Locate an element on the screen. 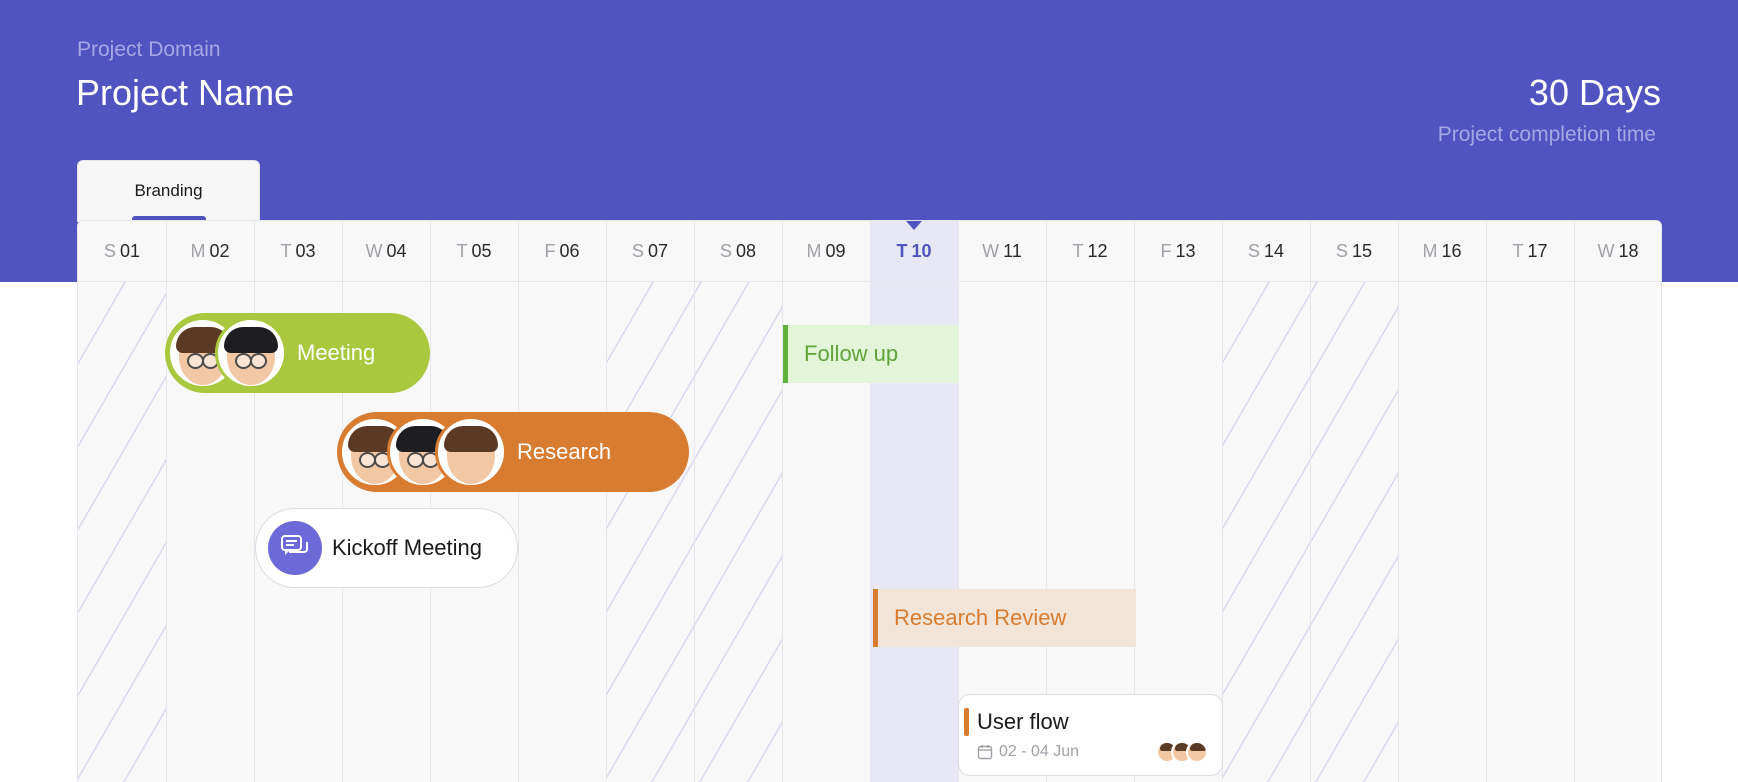 This screenshot has height=782, width=1738. project-title: Project Name is located at coordinates (185, 92).